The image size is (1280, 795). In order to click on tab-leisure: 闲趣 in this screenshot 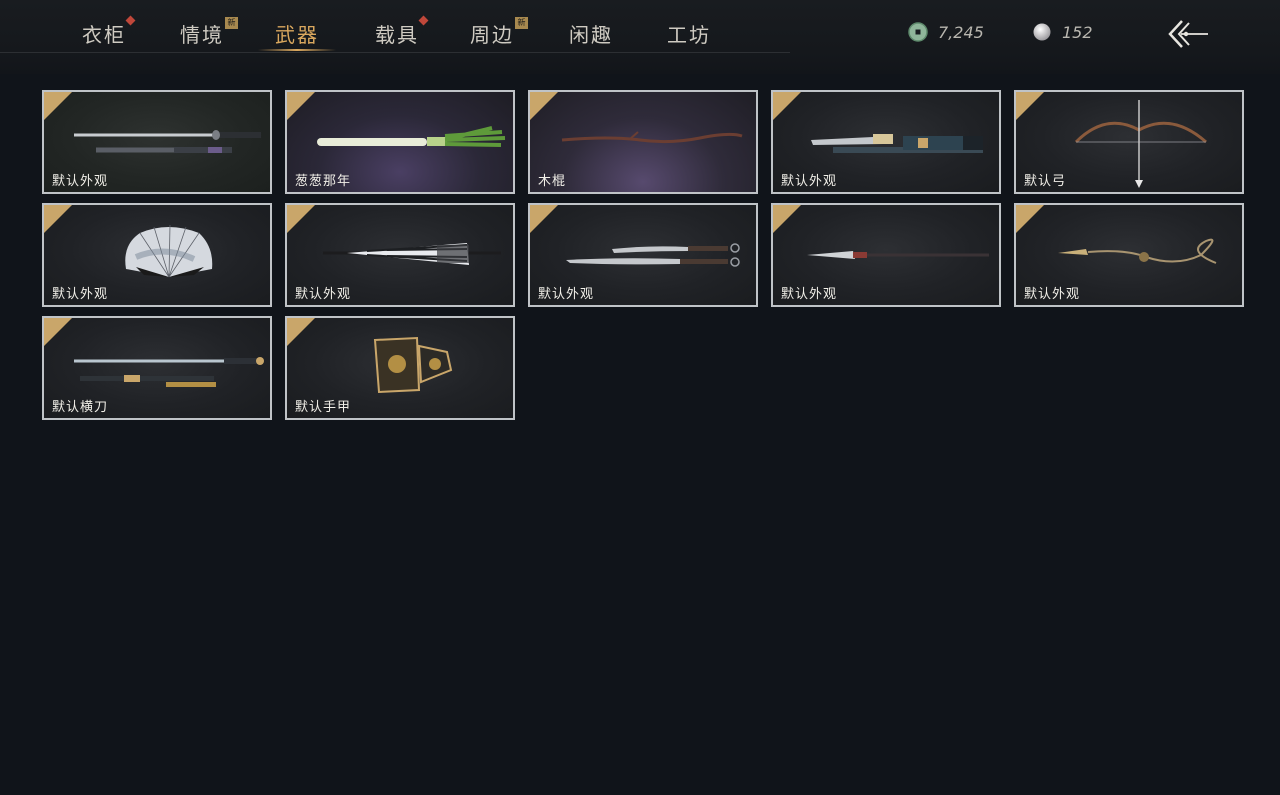, I will do `click(591, 34)`.